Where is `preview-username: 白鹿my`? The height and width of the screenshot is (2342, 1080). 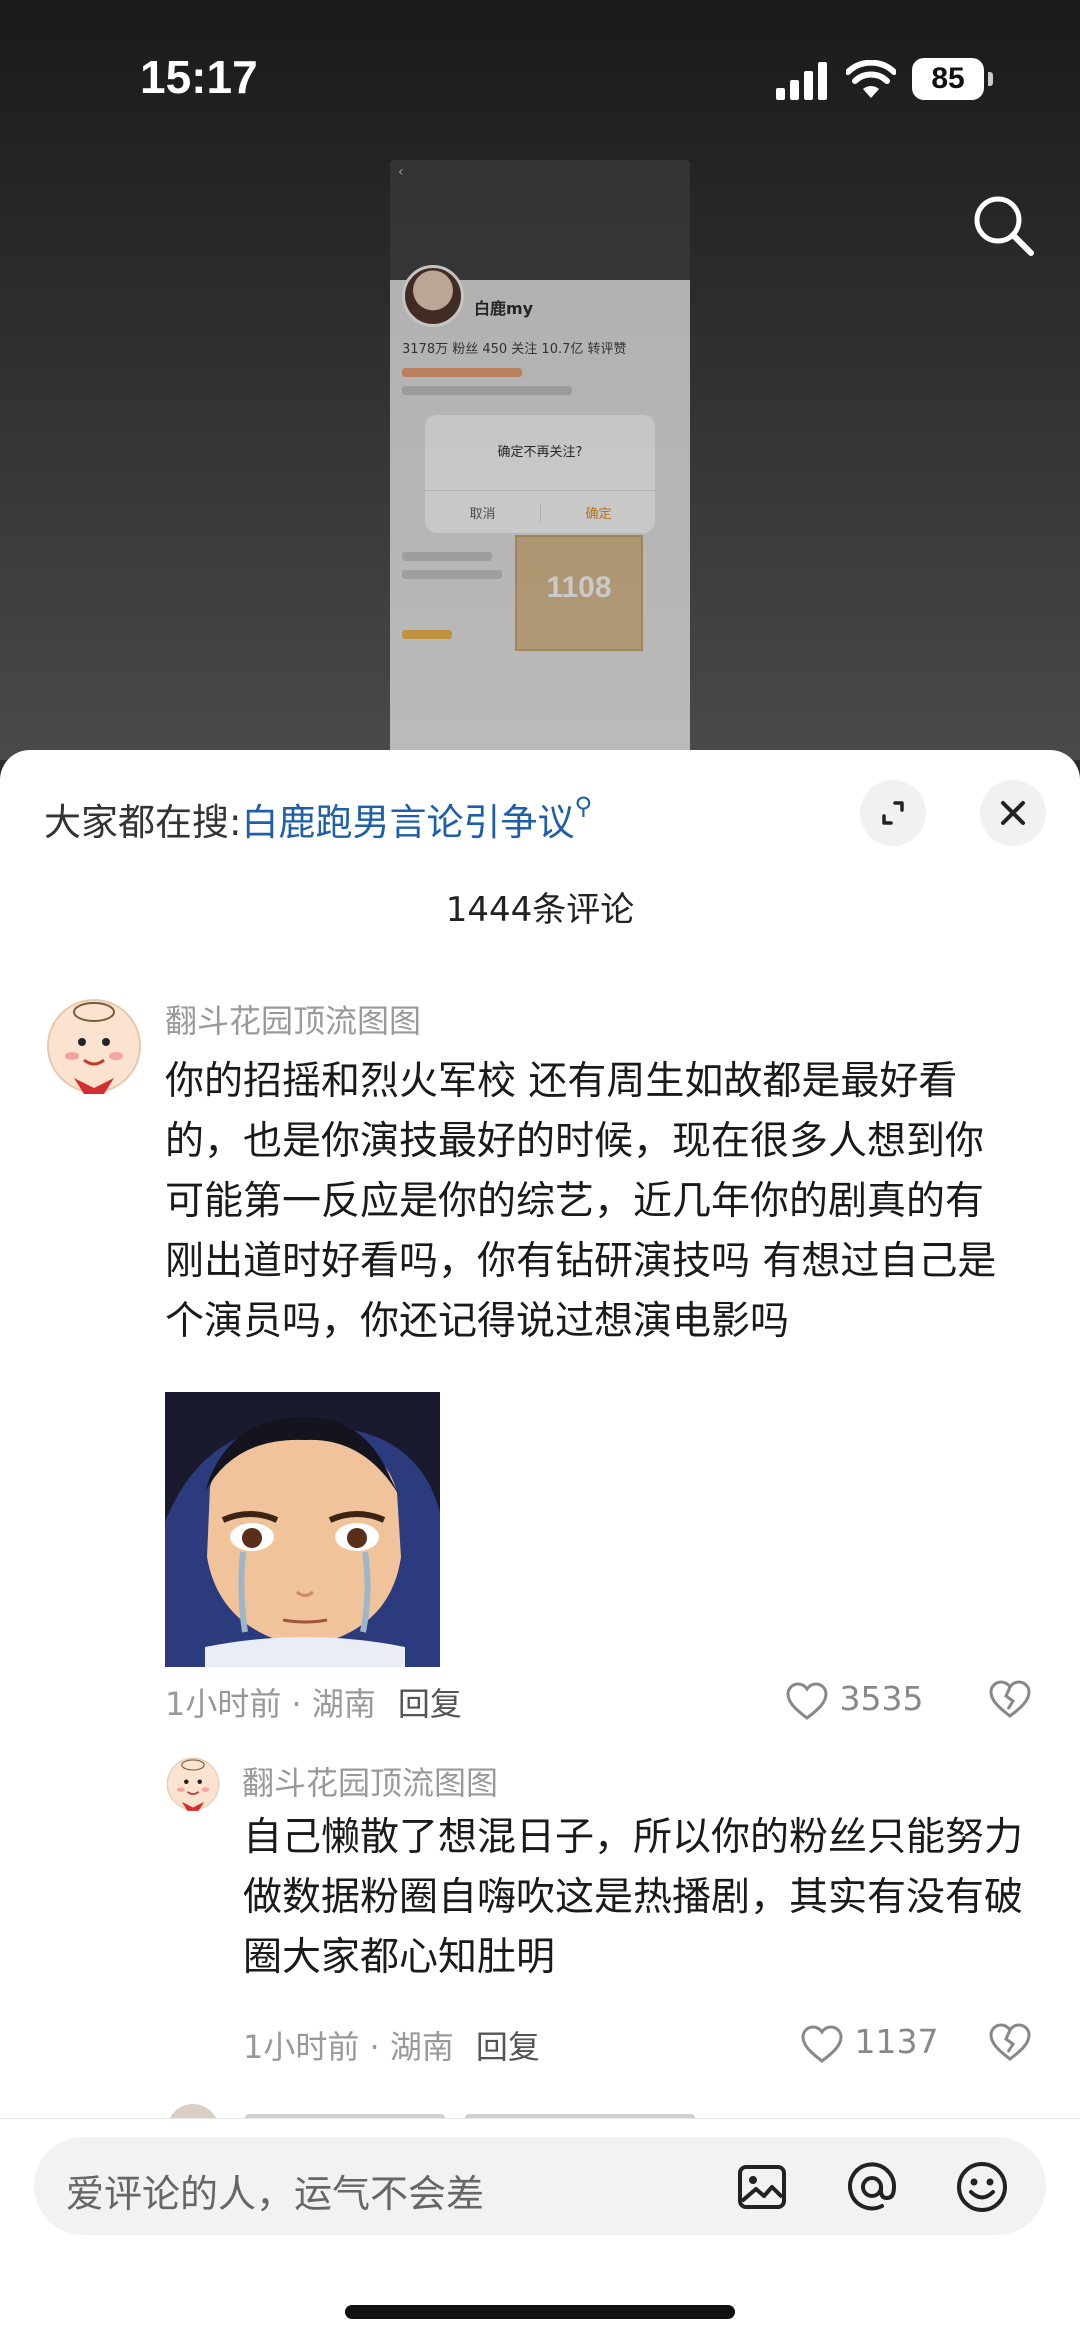 preview-username: 白鹿my is located at coordinates (504, 308).